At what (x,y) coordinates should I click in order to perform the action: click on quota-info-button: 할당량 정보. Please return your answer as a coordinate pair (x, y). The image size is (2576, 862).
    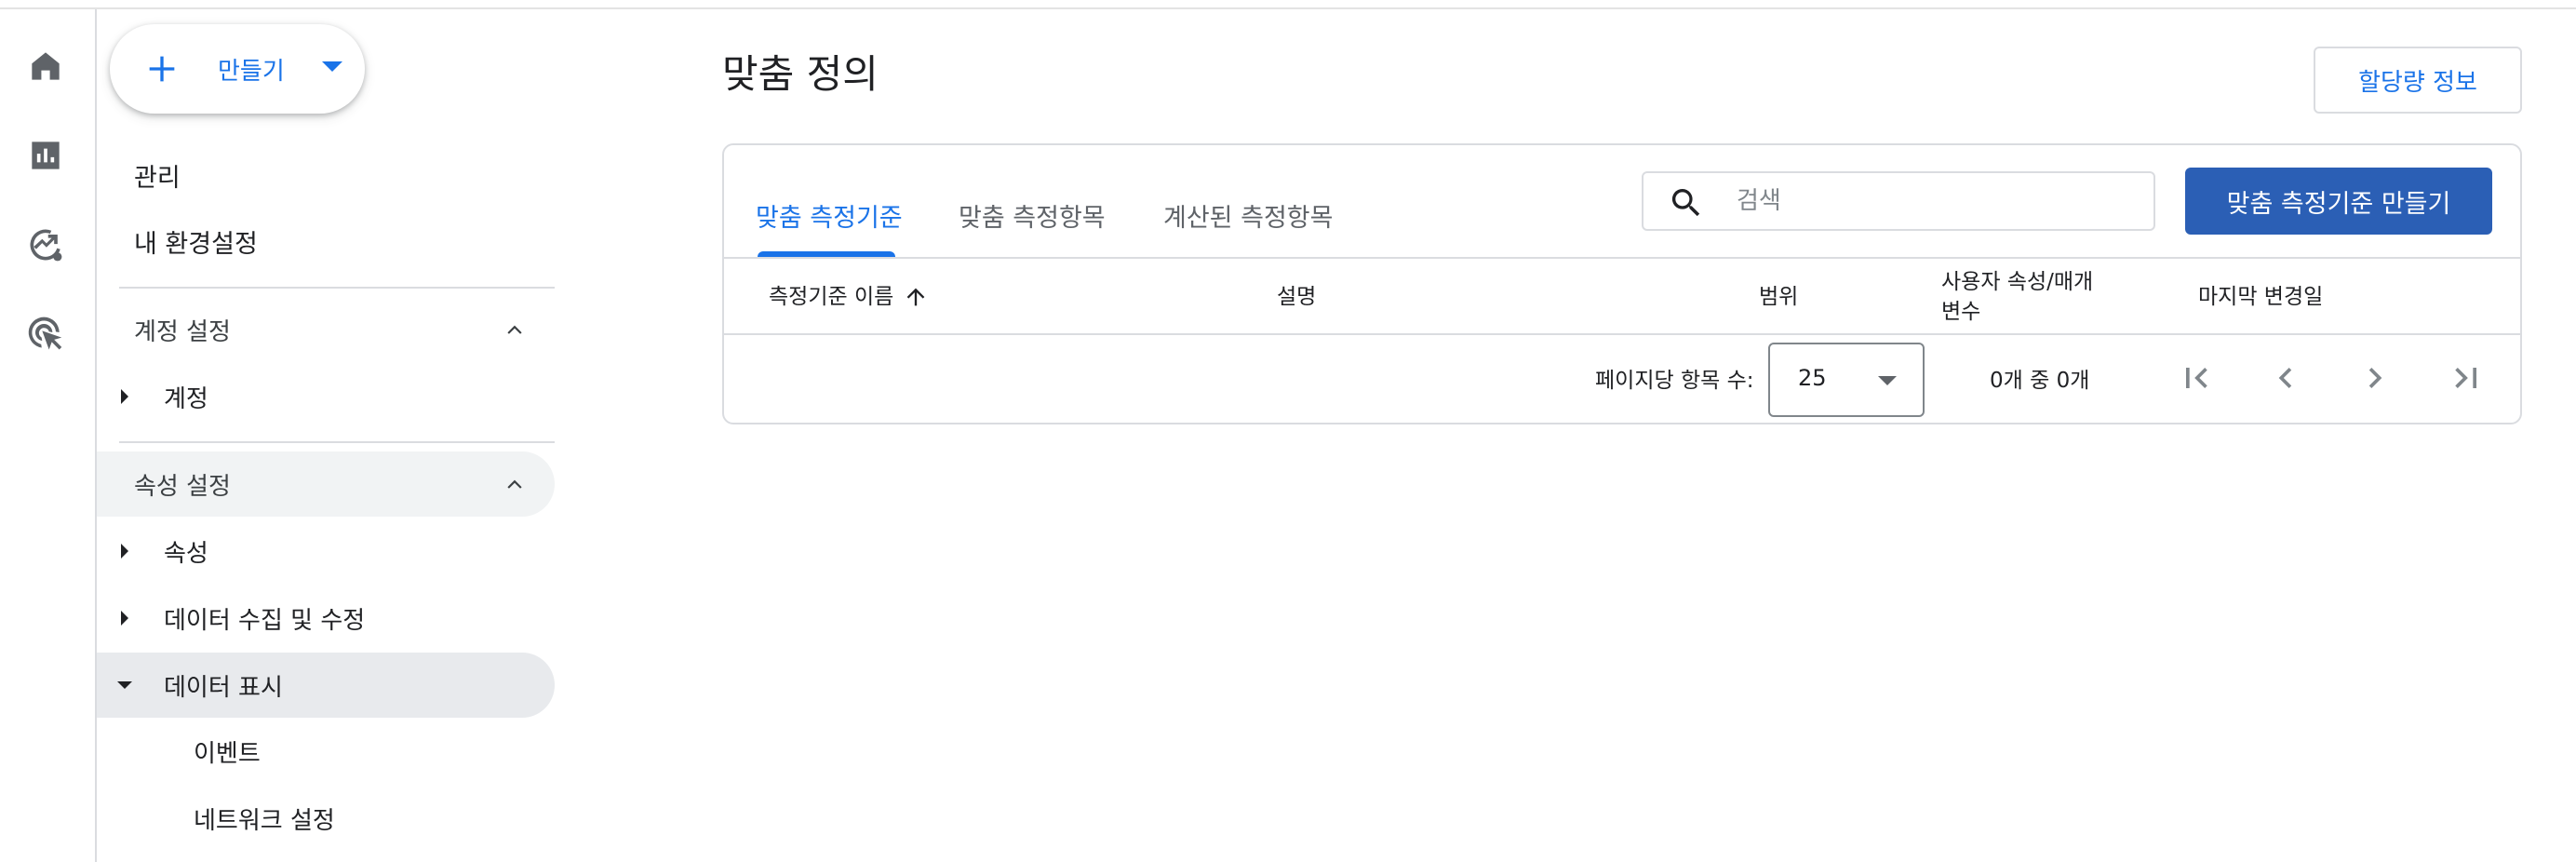
    Looking at the image, I should click on (2418, 80).